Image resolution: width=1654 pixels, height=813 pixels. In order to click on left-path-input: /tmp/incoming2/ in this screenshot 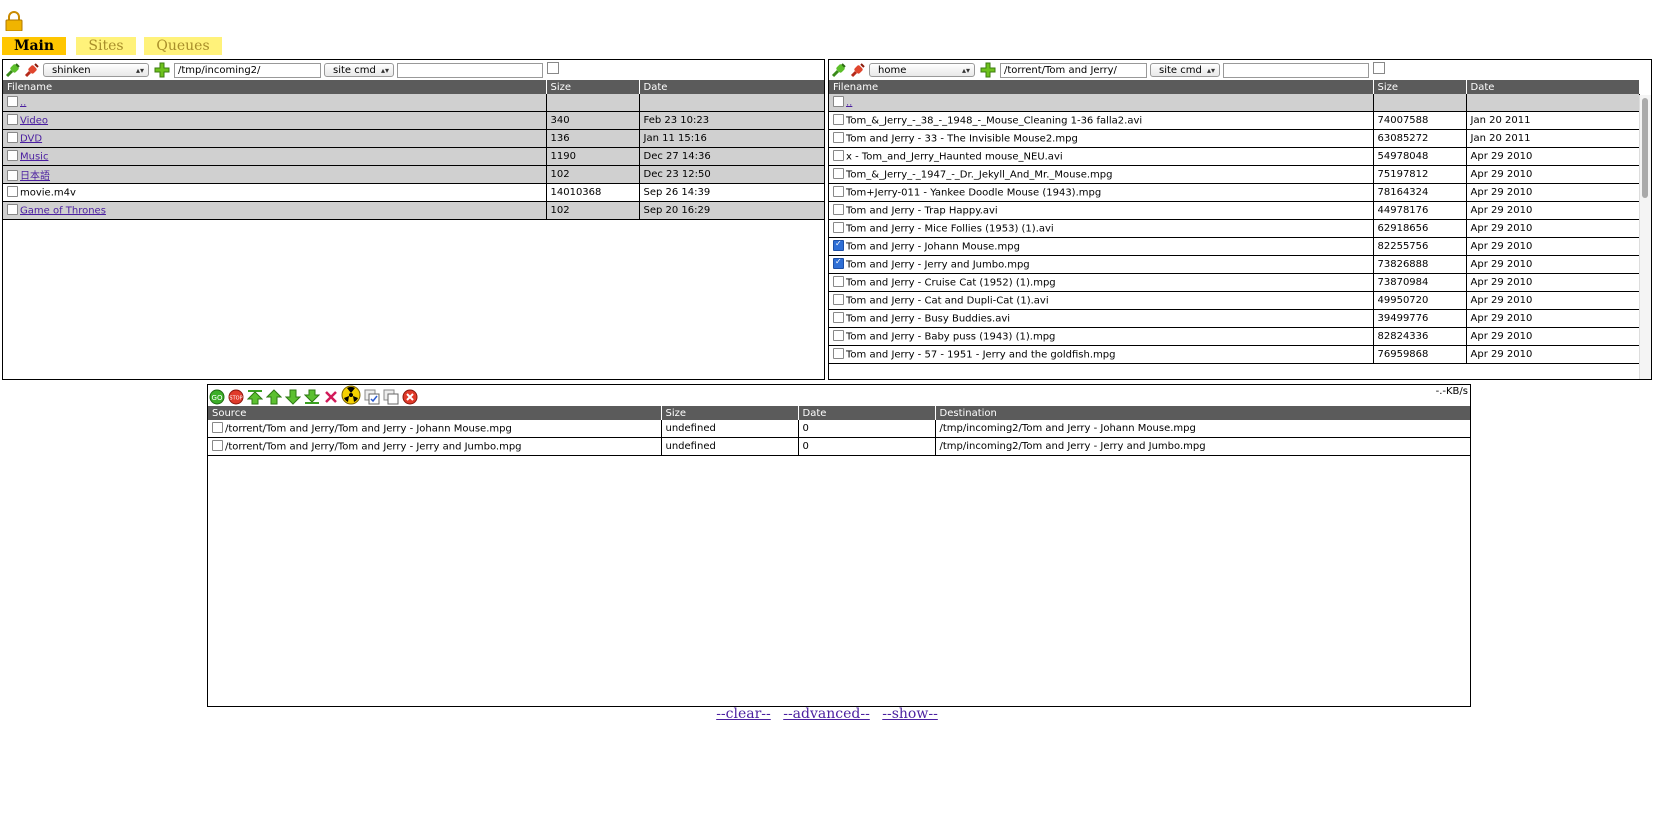, I will do `click(247, 70)`.